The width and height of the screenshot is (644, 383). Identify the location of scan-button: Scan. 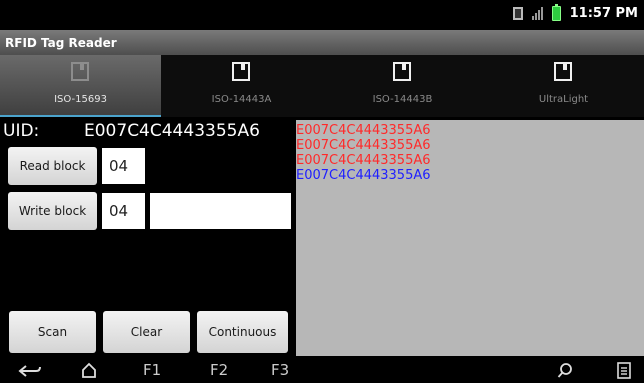
(52, 332).